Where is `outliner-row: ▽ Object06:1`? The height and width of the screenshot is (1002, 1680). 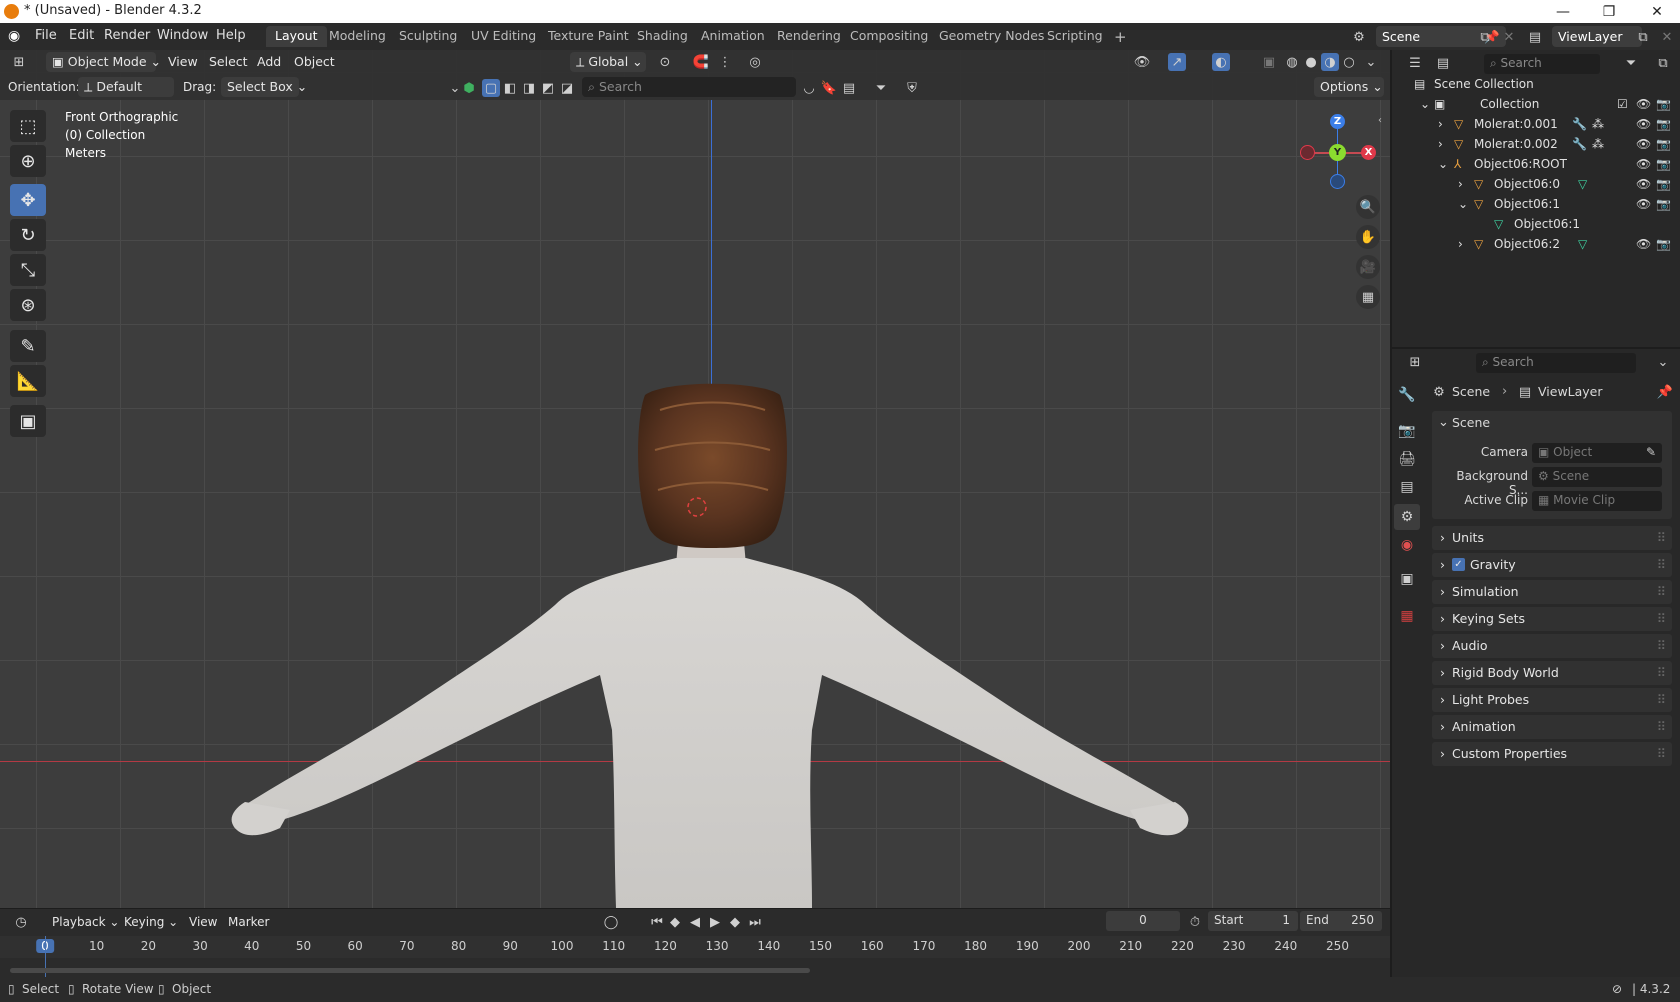
outliner-row: ▽ Object06:1 is located at coordinates (1536, 227).